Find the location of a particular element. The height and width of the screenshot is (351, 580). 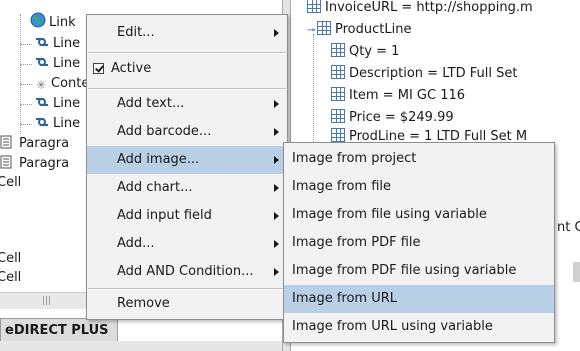

document-icon is located at coordinates (8, 142).